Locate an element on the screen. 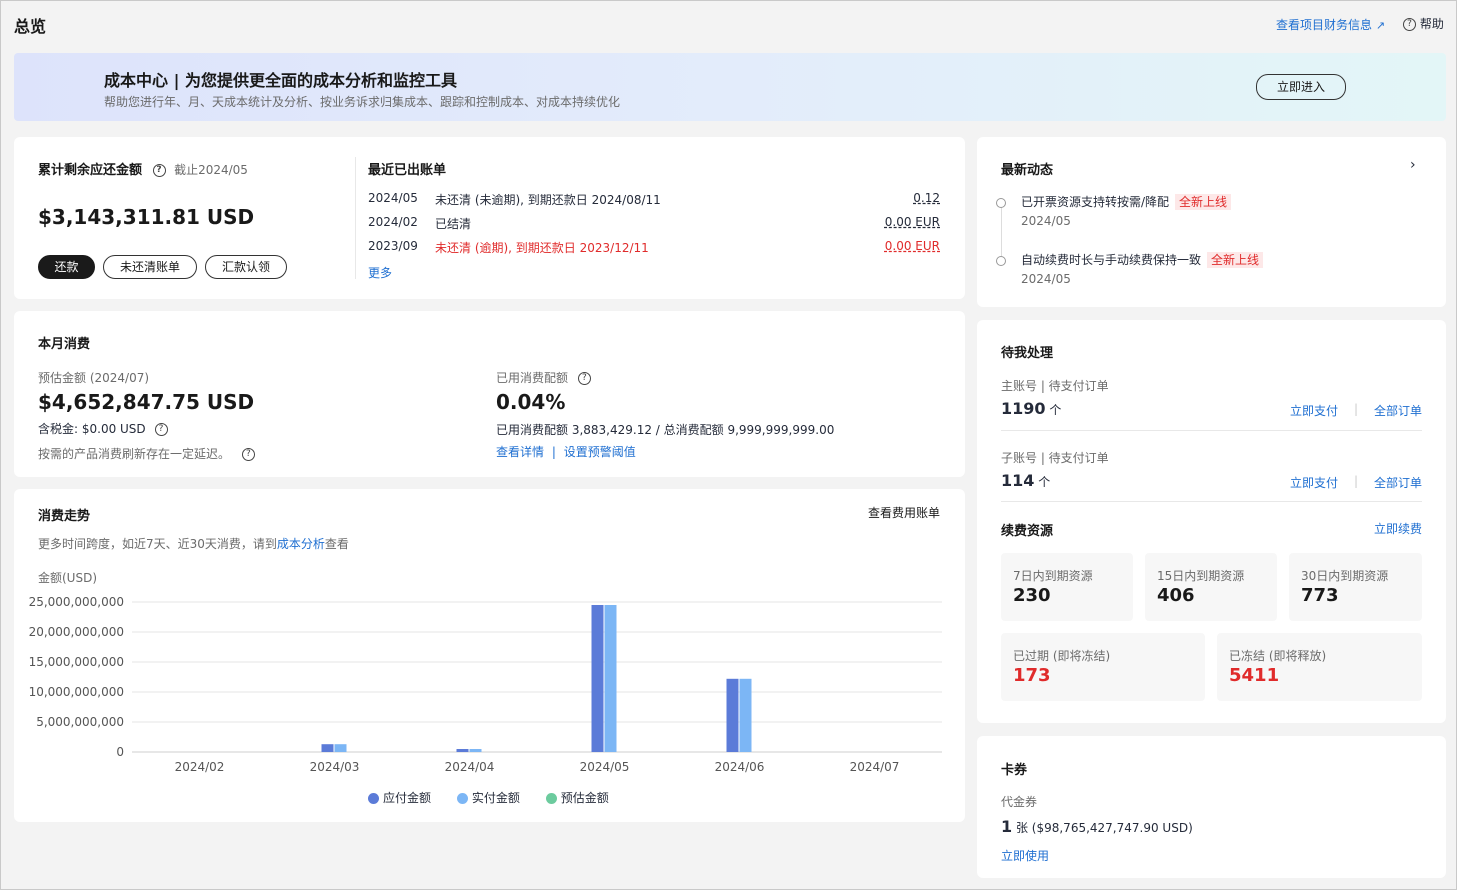 The width and height of the screenshot is (1457, 890). page-title: 总览 is located at coordinates (30, 26).